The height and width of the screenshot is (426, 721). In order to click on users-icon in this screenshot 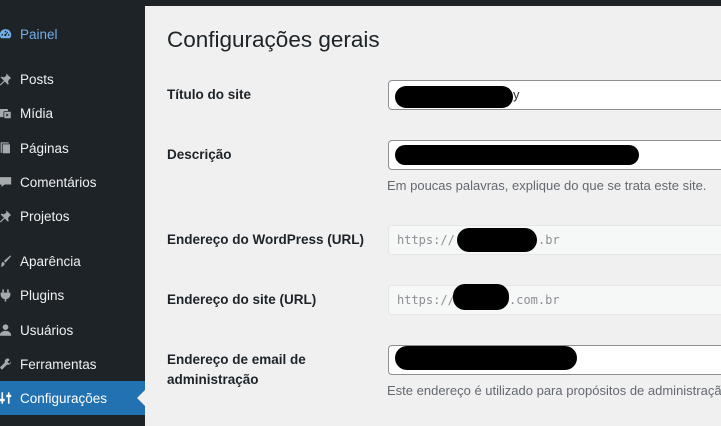, I will do `click(6, 330)`.